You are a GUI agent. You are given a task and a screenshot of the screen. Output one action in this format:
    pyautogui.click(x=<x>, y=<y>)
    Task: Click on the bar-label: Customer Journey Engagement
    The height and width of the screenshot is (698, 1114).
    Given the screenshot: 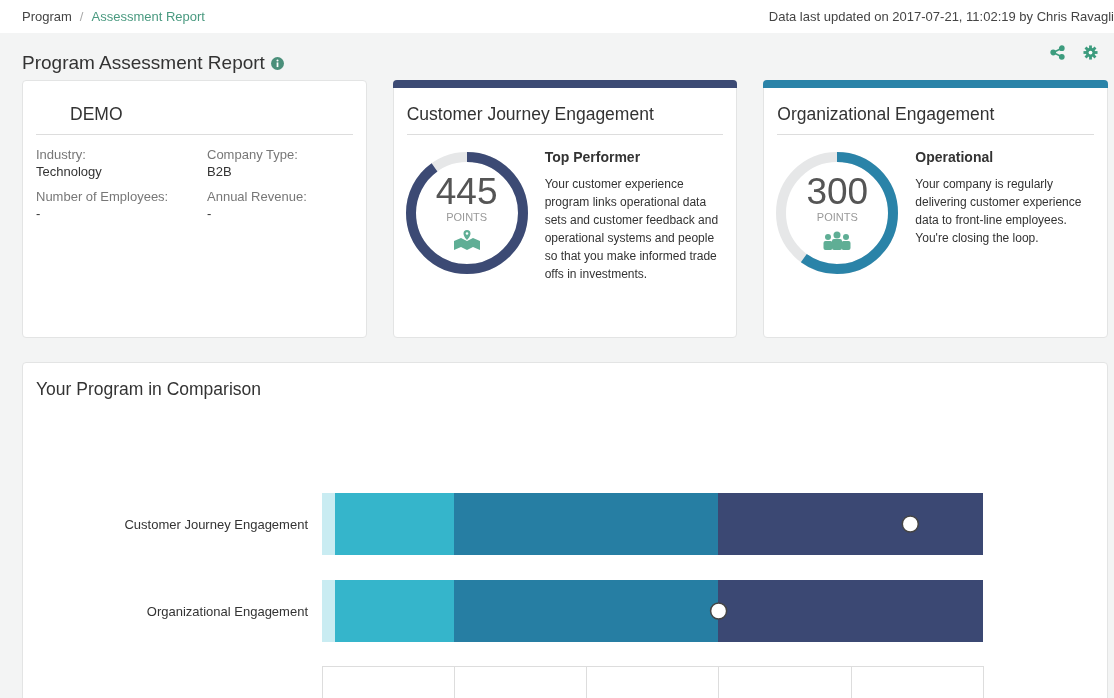 What is the action you would take?
    pyautogui.click(x=215, y=524)
    